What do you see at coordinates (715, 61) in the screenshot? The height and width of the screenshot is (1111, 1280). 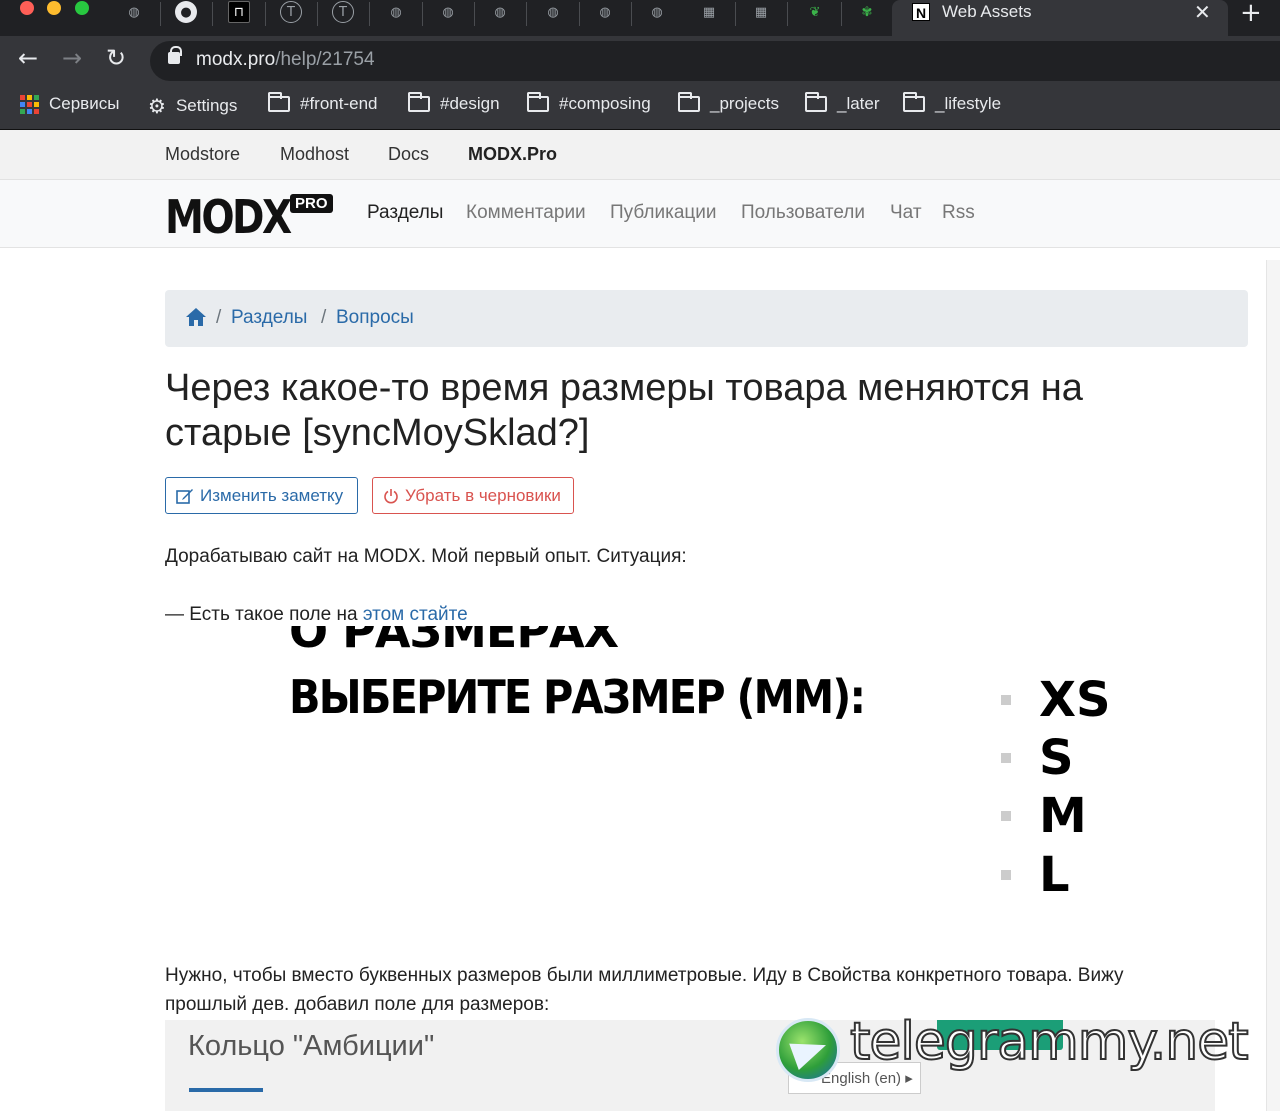 I see `address-bar: modx.pro/help/21754` at bounding box center [715, 61].